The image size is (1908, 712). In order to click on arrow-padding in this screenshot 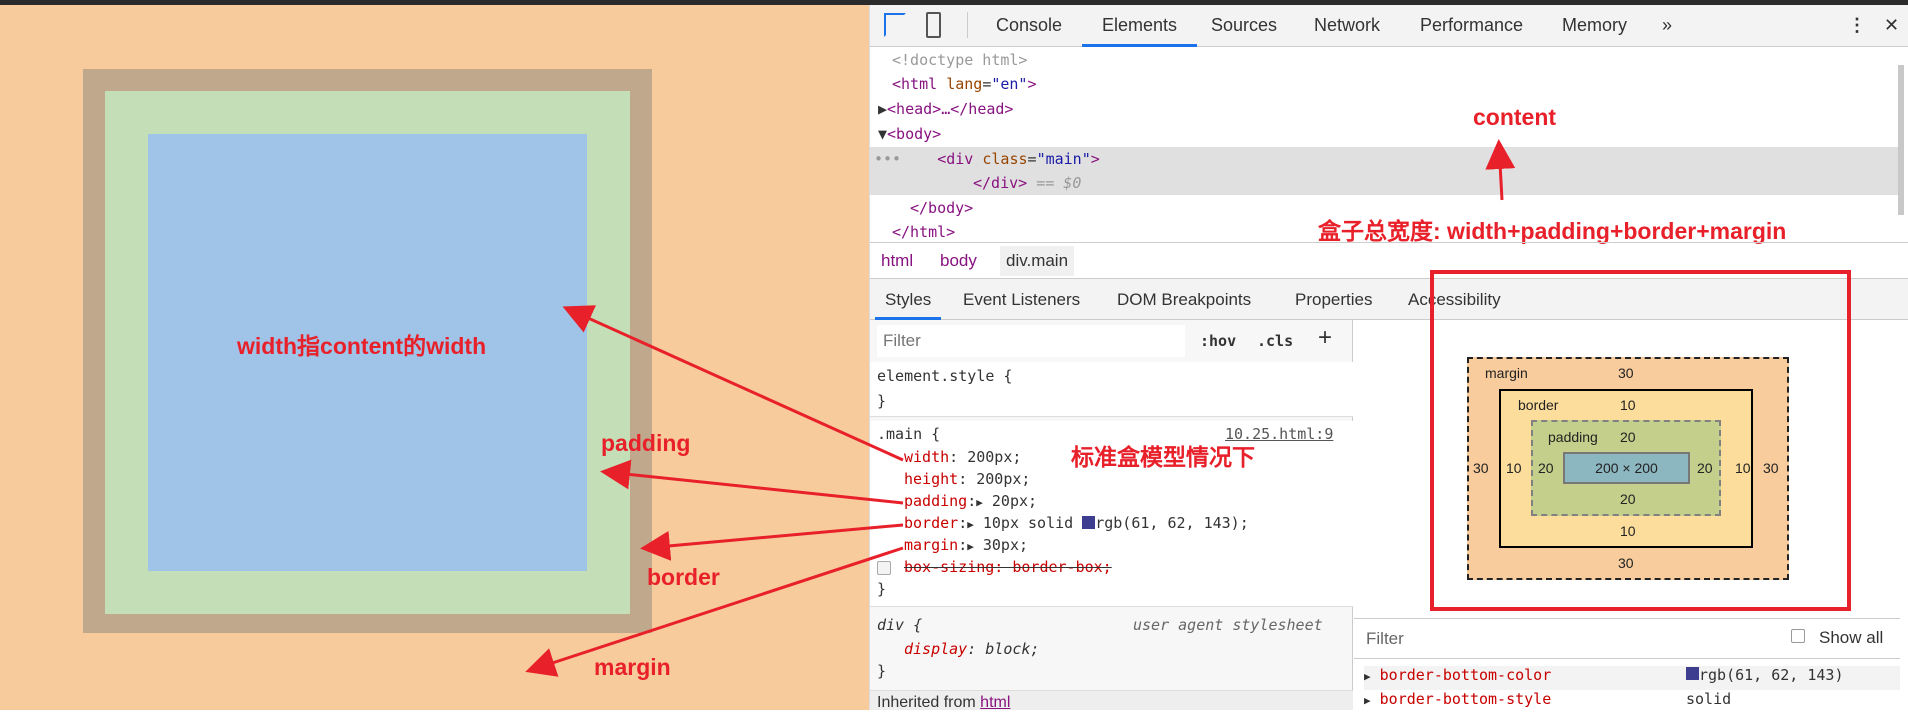, I will do `click(752, 482)`.